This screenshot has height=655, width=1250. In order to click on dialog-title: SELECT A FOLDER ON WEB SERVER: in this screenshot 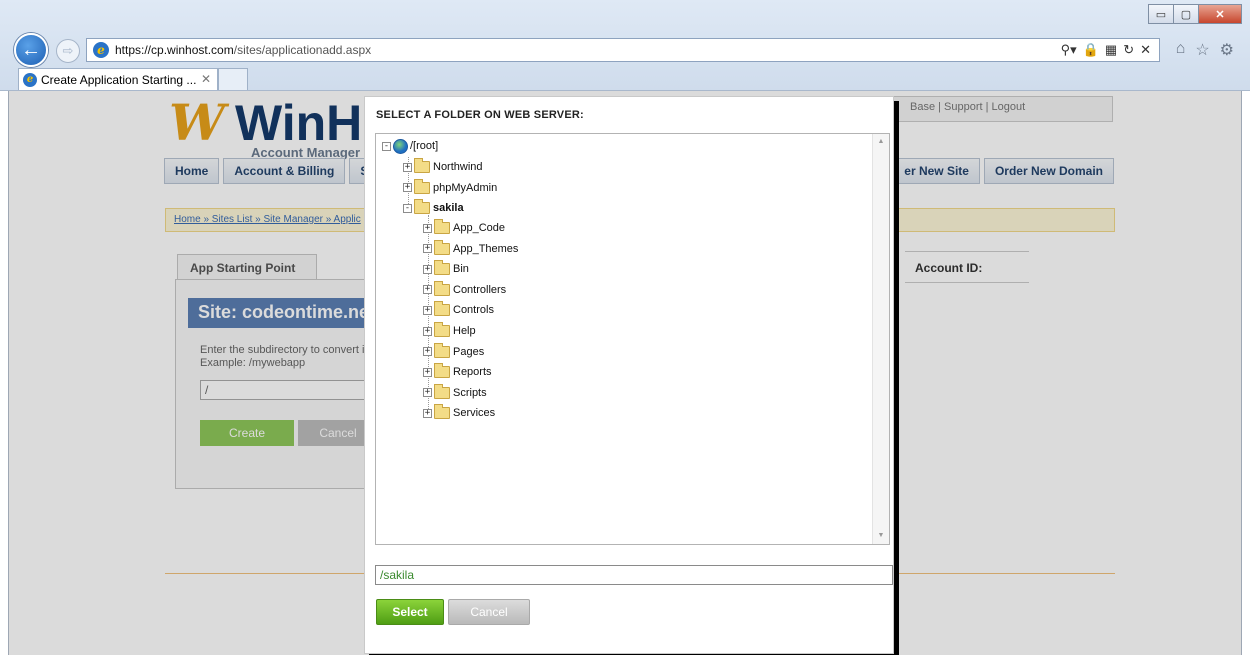, I will do `click(480, 115)`.